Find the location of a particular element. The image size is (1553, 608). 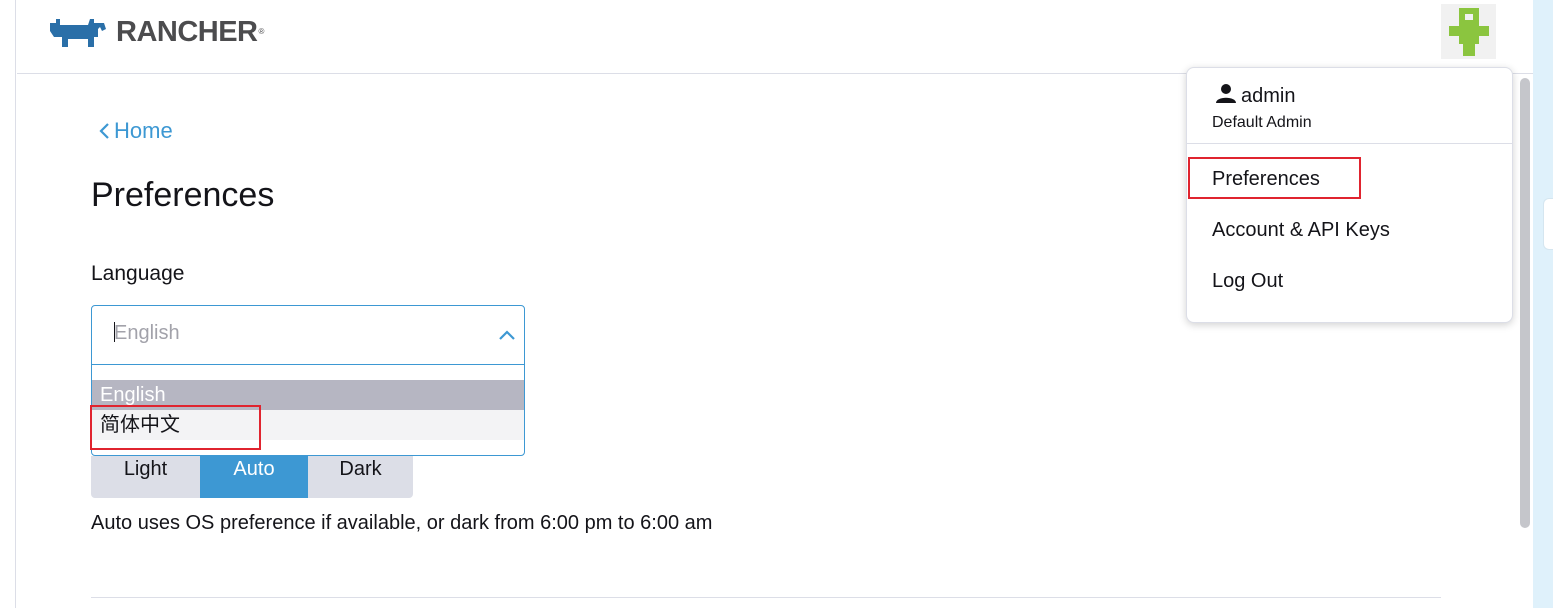

theme-light-button: Light is located at coordinates (145, 477).